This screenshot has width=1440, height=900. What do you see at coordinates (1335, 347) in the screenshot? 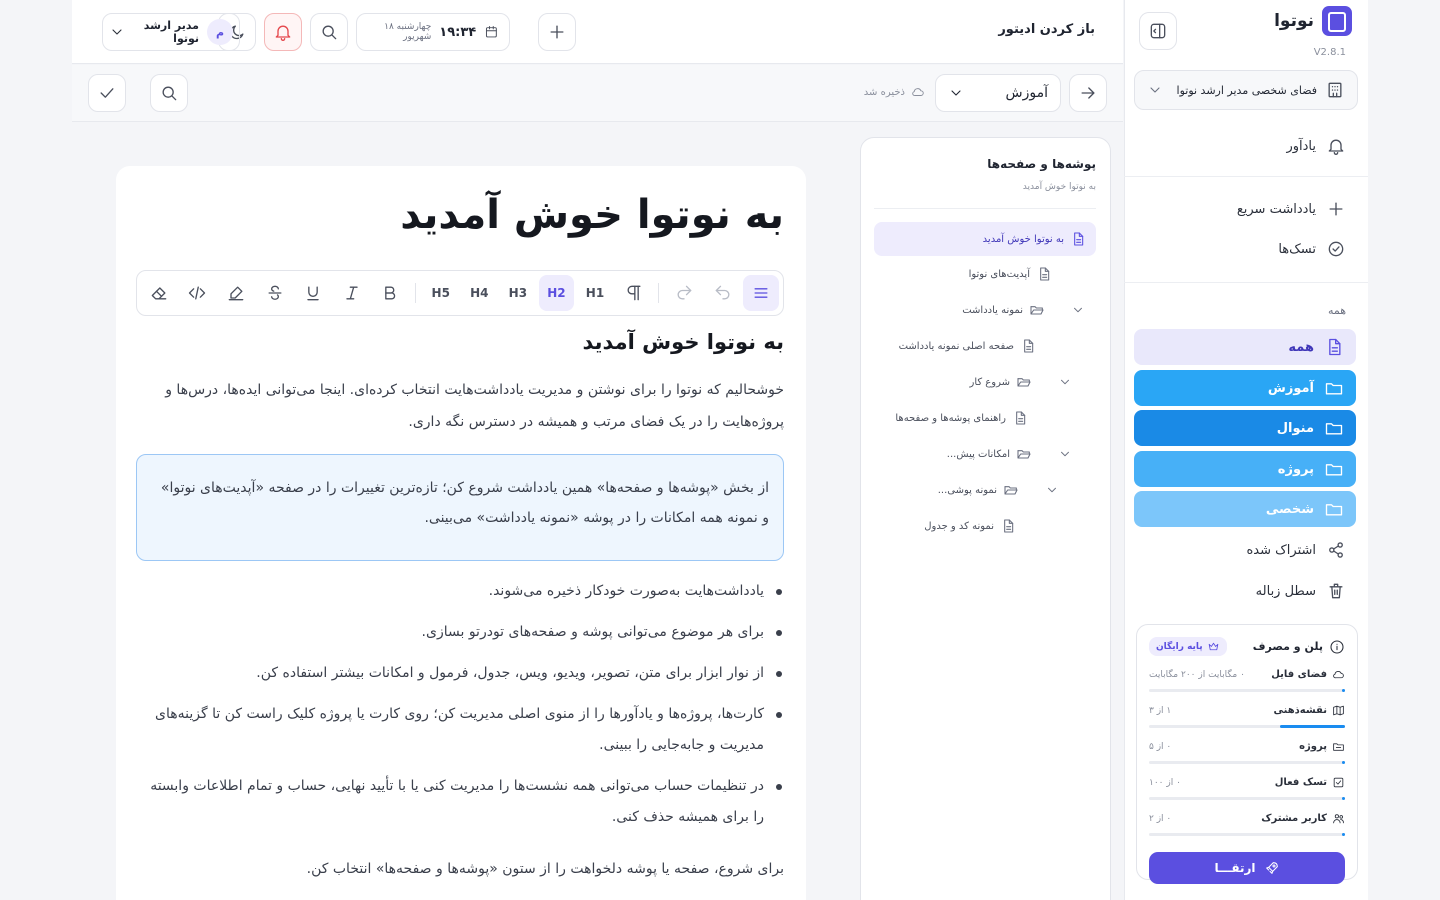
I see `document-icon` at bounding box center [1335, 347].